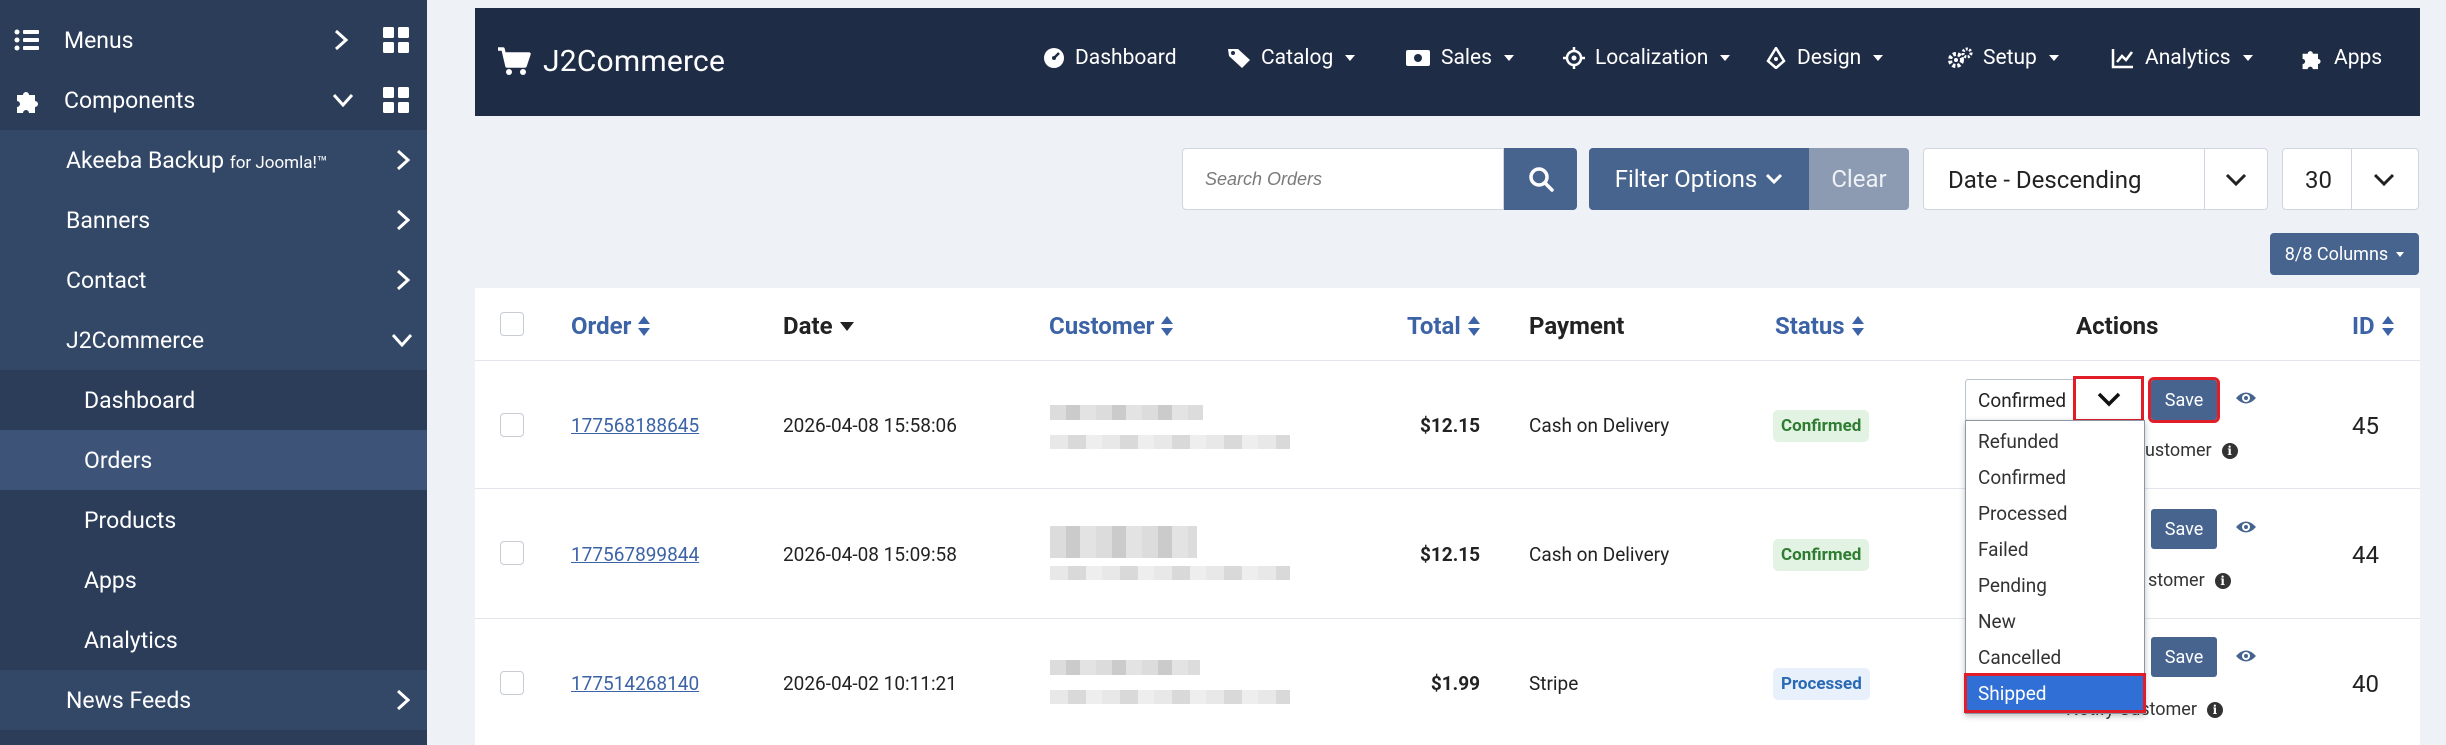 The image size is (2446, 745). I want to click on status-option-pending: Pending, so click(2055, 585).